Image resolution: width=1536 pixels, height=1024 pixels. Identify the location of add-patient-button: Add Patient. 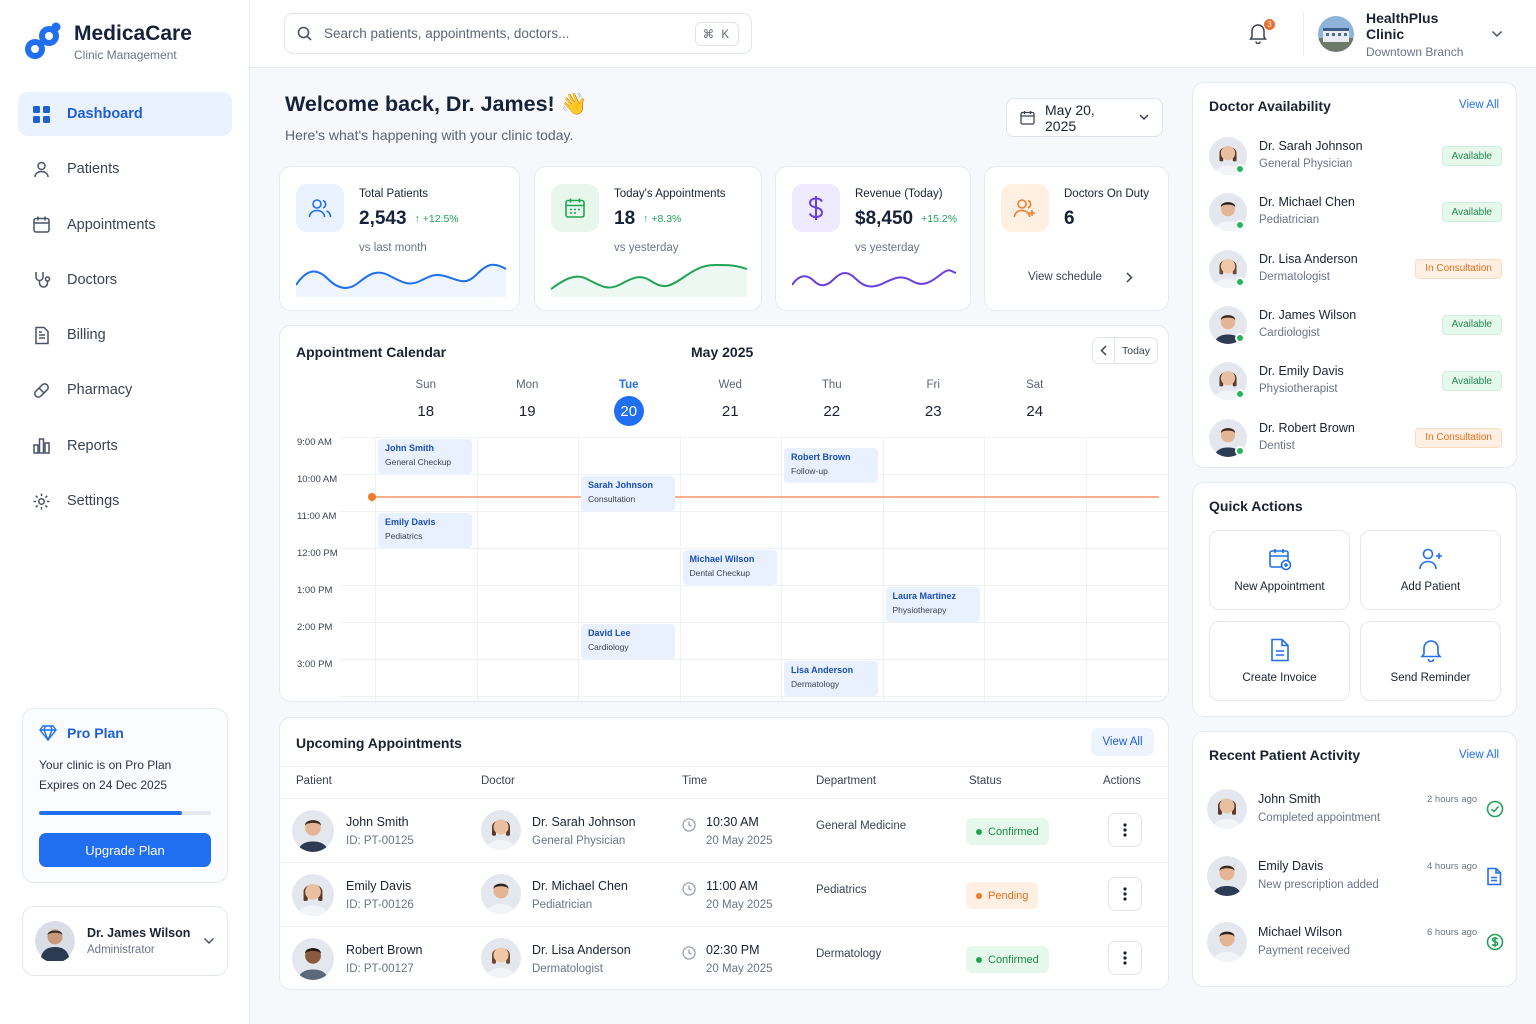
(1430, 570).